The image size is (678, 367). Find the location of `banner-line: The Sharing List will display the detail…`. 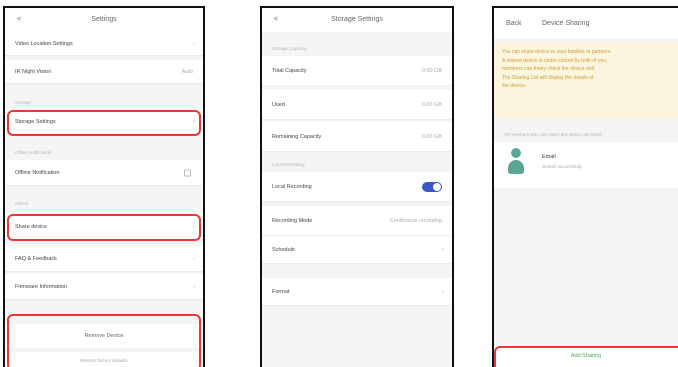

banner-line: The Sharing List will display the detail… is located at coordinates (548, 77).